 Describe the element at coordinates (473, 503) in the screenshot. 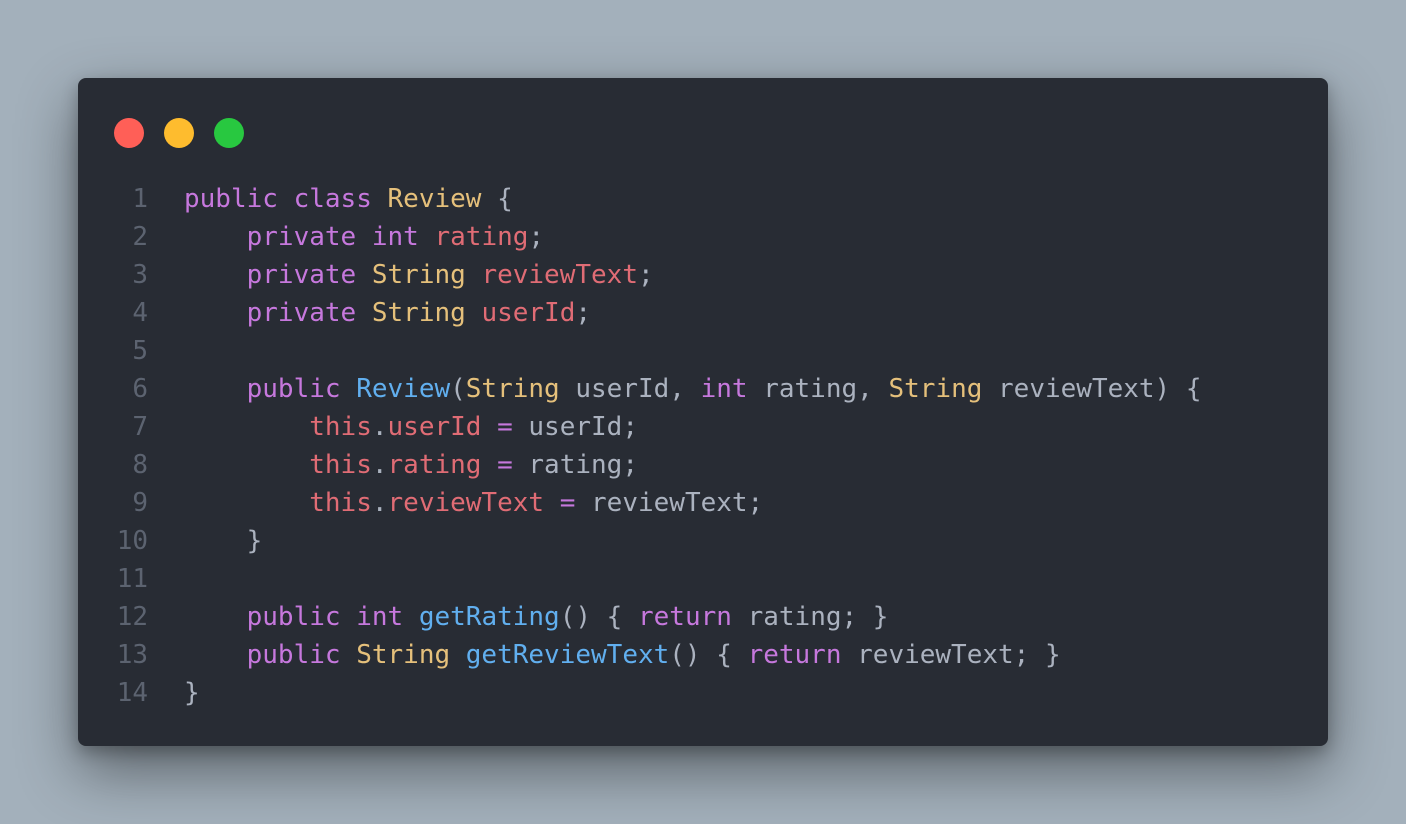

I see `line-content: this.reviewText = reviewText;` at that location.